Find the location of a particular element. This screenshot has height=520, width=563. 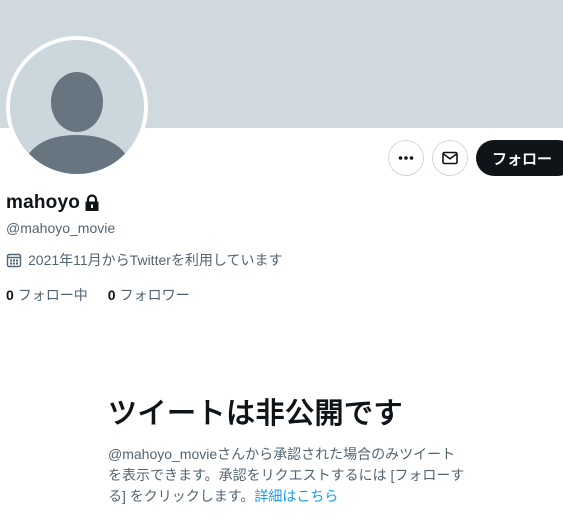

avatar is located at coordinates (77, 107).